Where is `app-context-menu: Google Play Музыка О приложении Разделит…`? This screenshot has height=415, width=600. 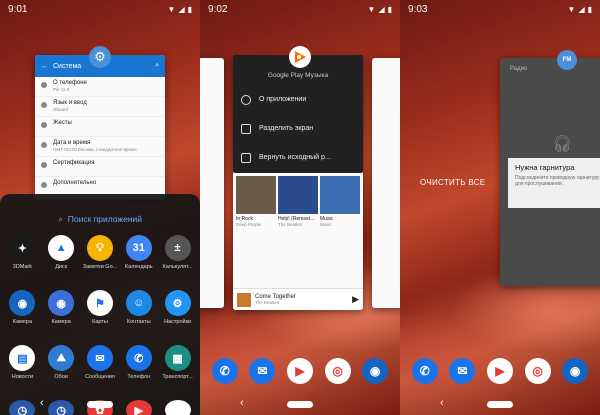 app-context-menu: Google Play Музыка О приложении Разделит… is located at coordinates (298, 114).